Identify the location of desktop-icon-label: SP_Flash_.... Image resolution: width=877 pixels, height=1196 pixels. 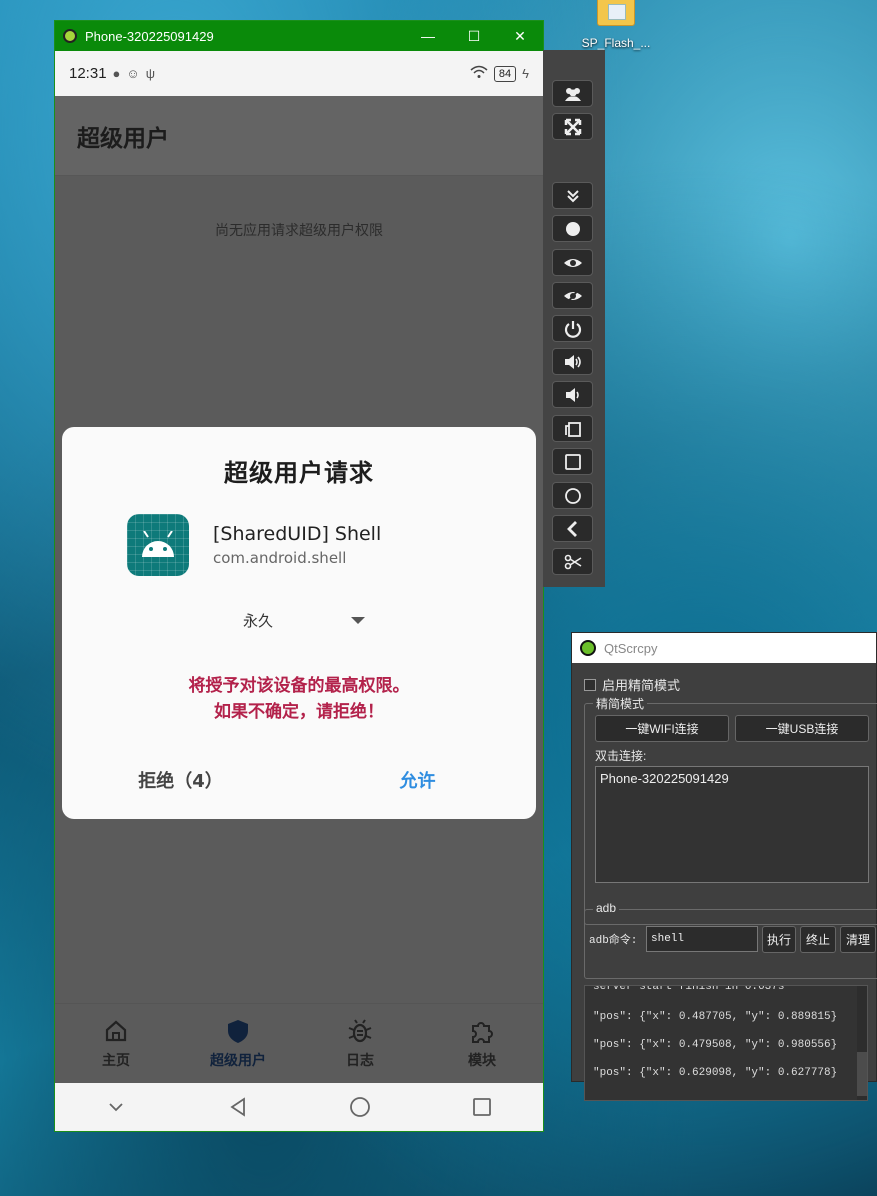
(616, 43).